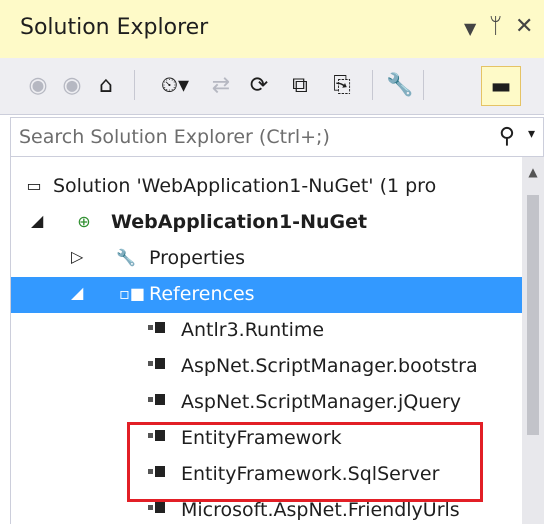 The height and width of the screenshot is (524, 544). Describe the element at coordinates (259, 85) in the screenshot. I see `refresh-icon: ⟳` at that location.